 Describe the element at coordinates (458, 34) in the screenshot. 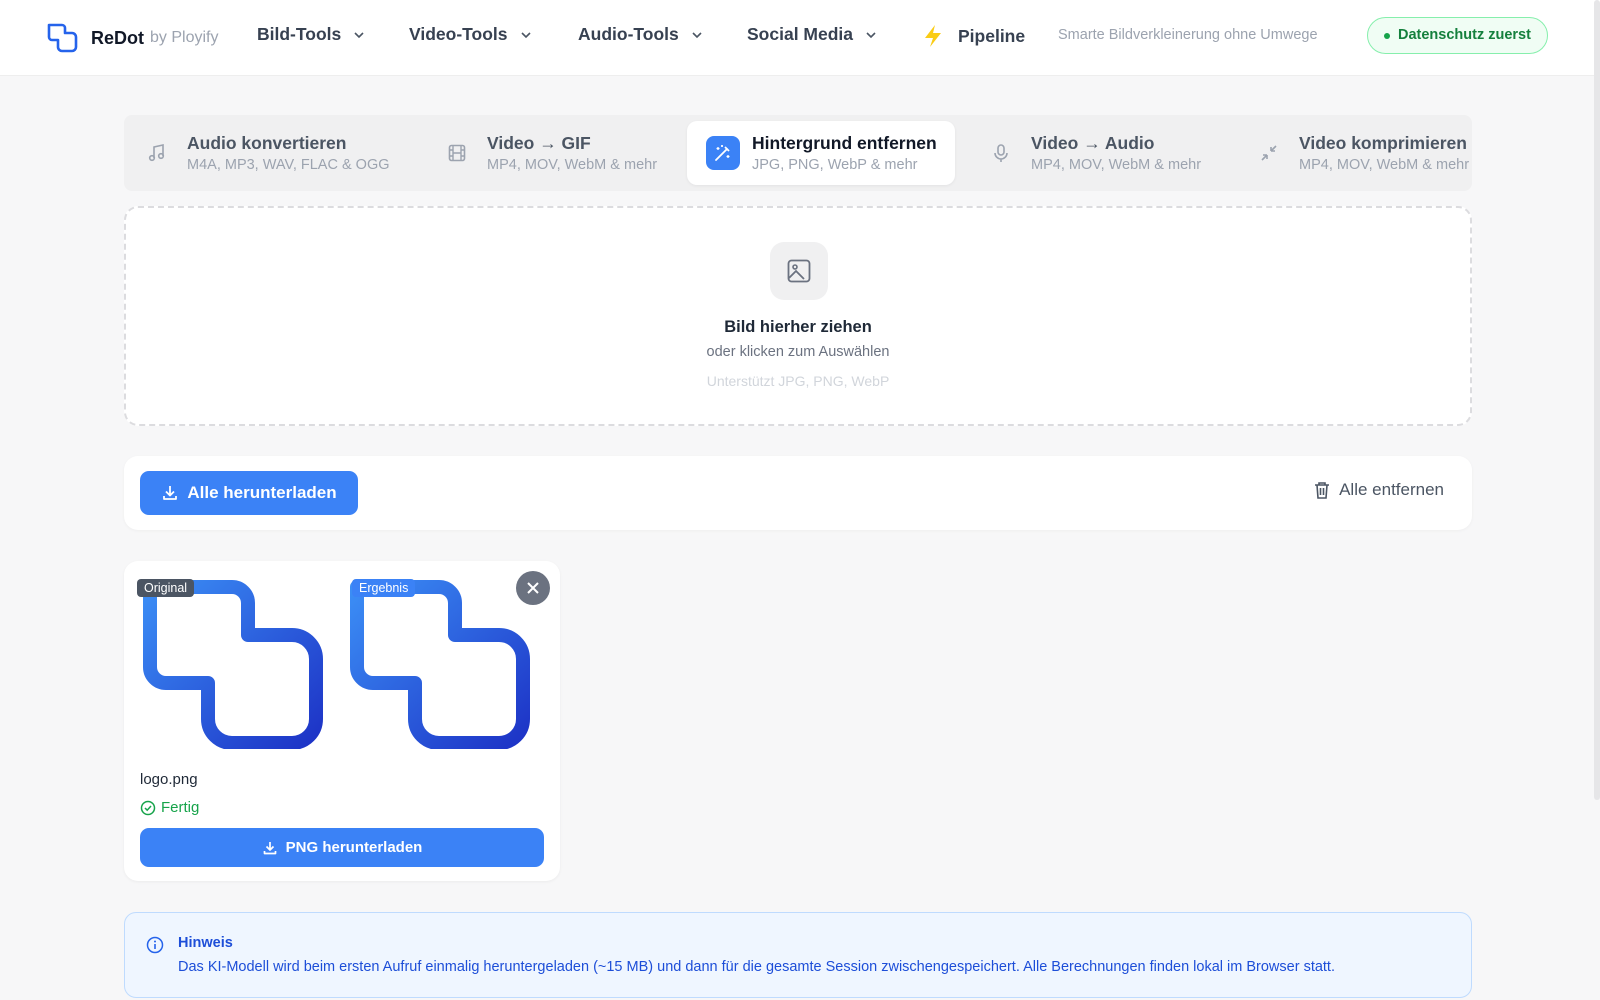

I see `nav-label: Video-Tools` at that location.